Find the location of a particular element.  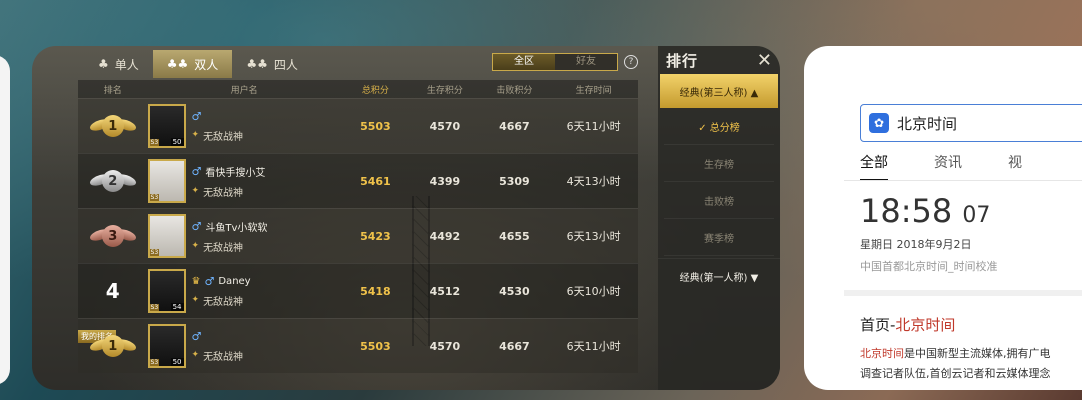

silver-rank-badge-icon: 2 is located at coordinates (112, 181).